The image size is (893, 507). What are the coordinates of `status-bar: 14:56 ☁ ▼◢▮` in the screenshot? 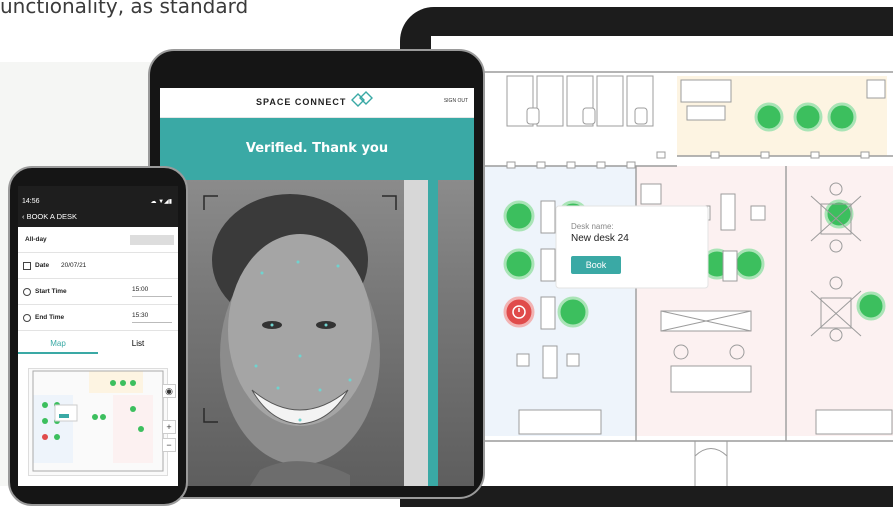 It's located at (98, 200).